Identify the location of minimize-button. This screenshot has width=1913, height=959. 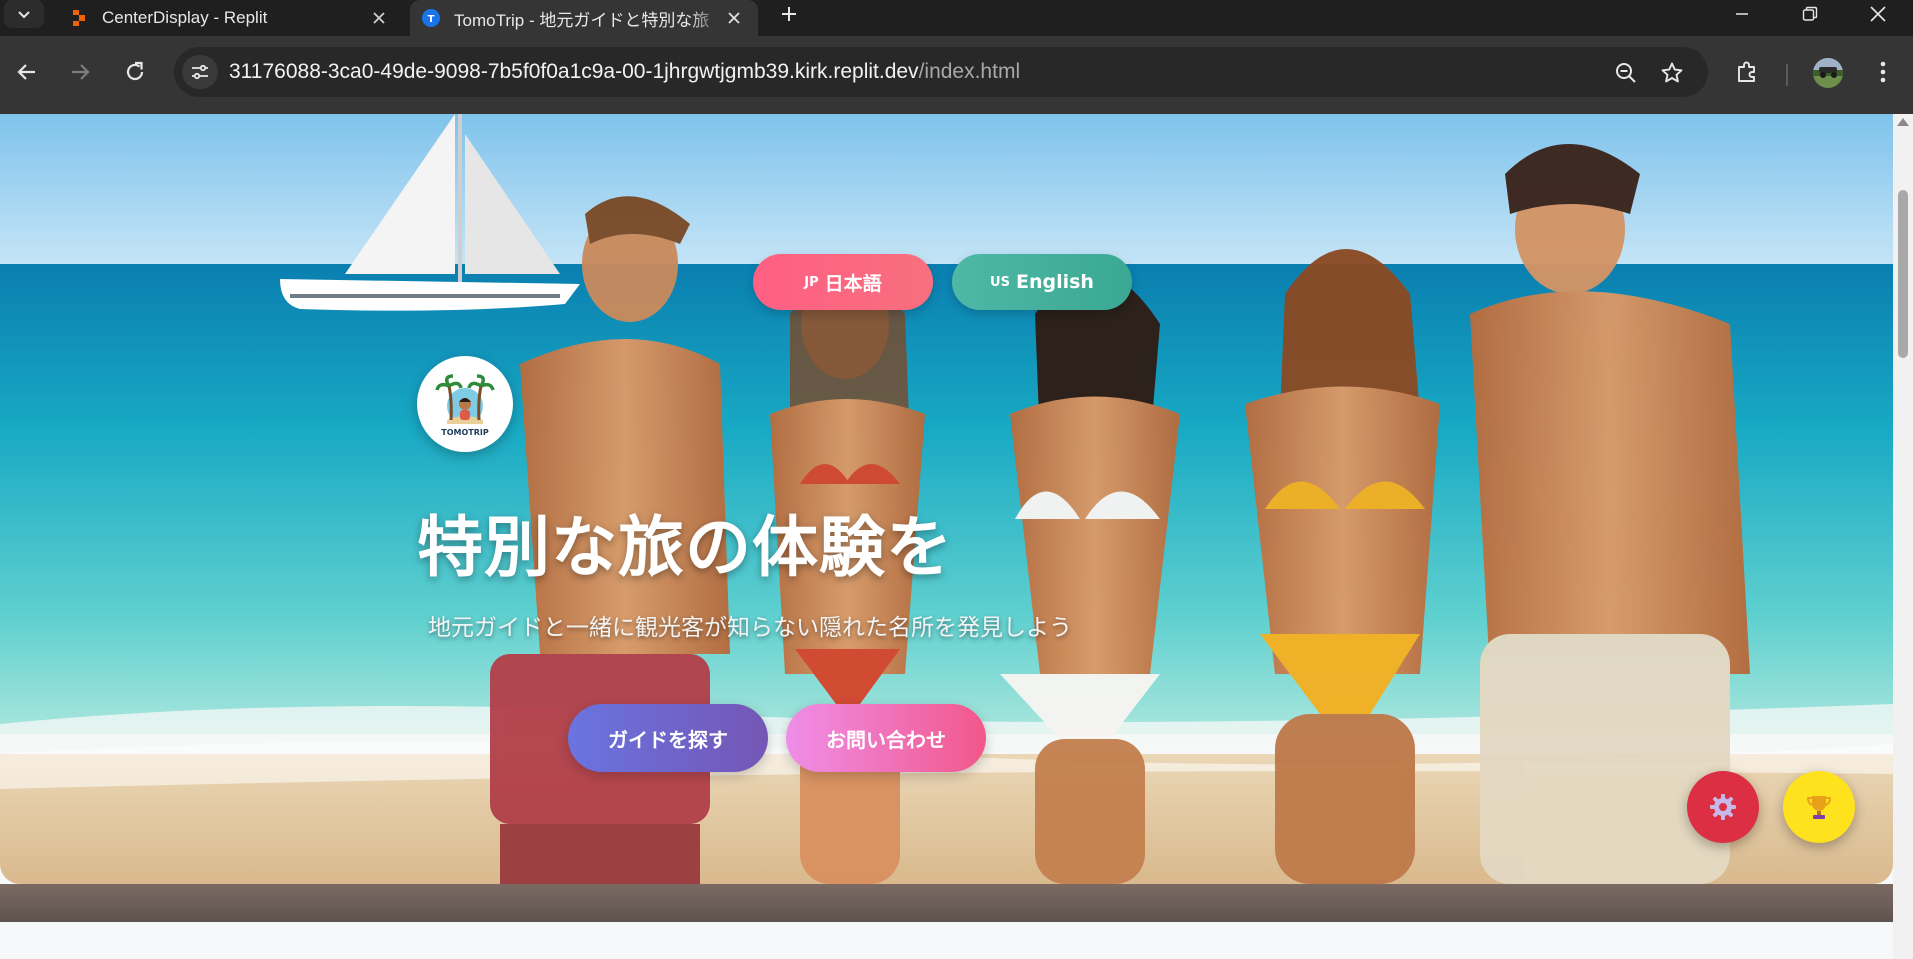
(1742, 14).